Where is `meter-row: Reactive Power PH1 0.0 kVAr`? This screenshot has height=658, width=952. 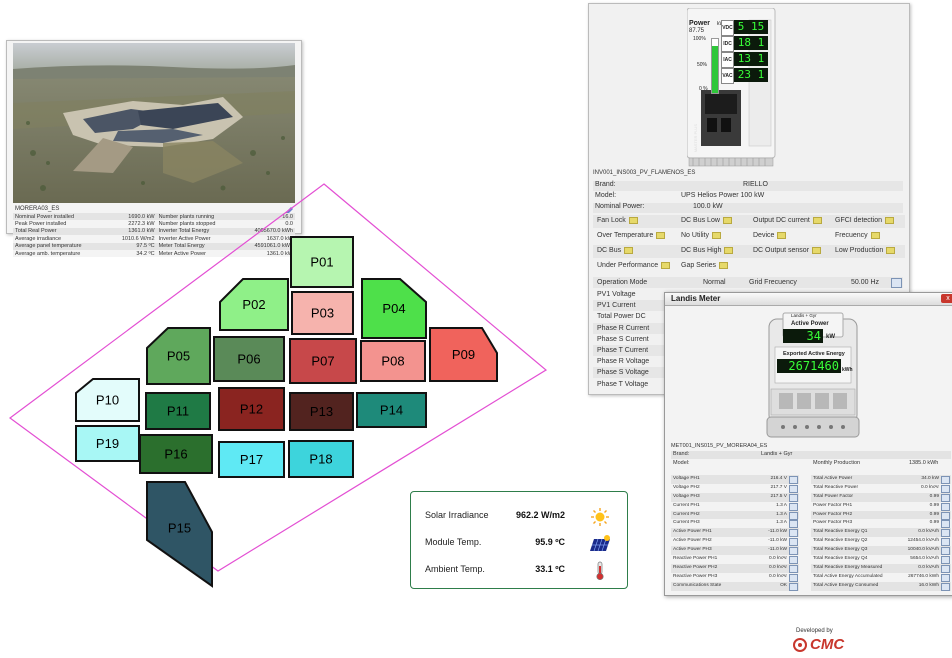 meter-row: Reactive Power PH1 0.0 kVAr is located at coordinates (735, 560).